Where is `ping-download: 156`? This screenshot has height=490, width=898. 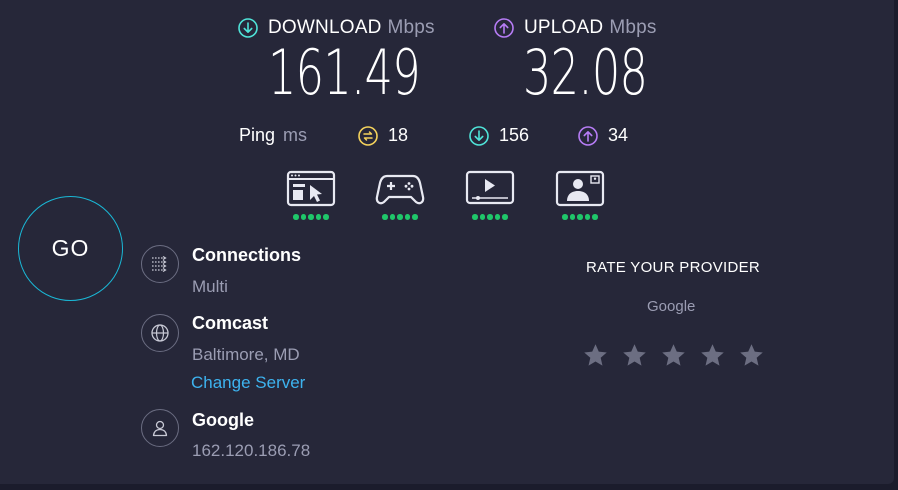
ping-download: 156 is located at coordinates (499, 135).